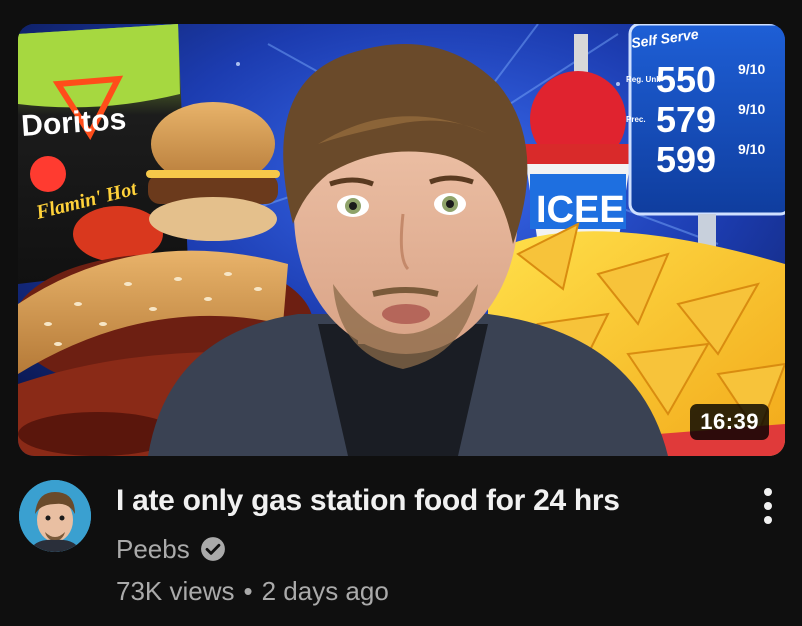 The height and width of the screenshot is (626, 802). What do you see at coordinates (212, 549) in the screenshot?
I see `verified-check-icon` at bounding box center [212, 549].